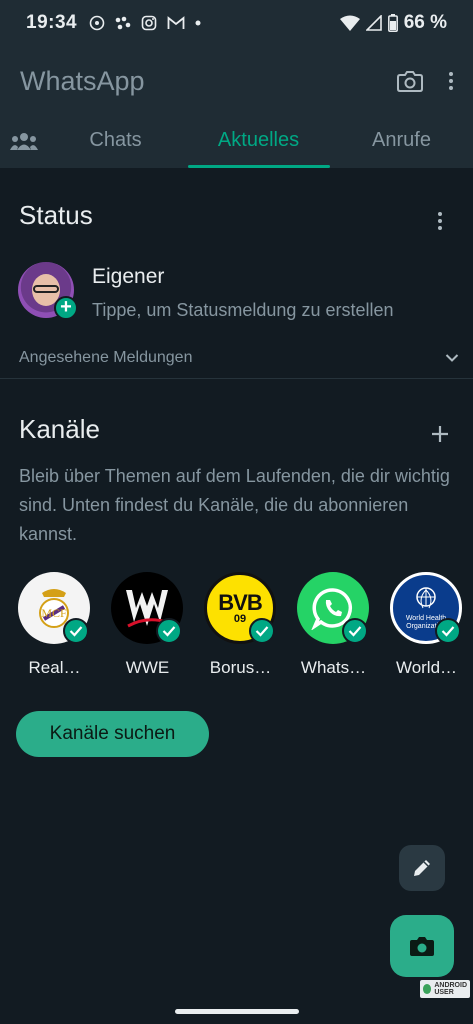 The width and height of the screenshot is (473, 1024). I want to click on channel-item-wwe: WWE, so click(147, 627).